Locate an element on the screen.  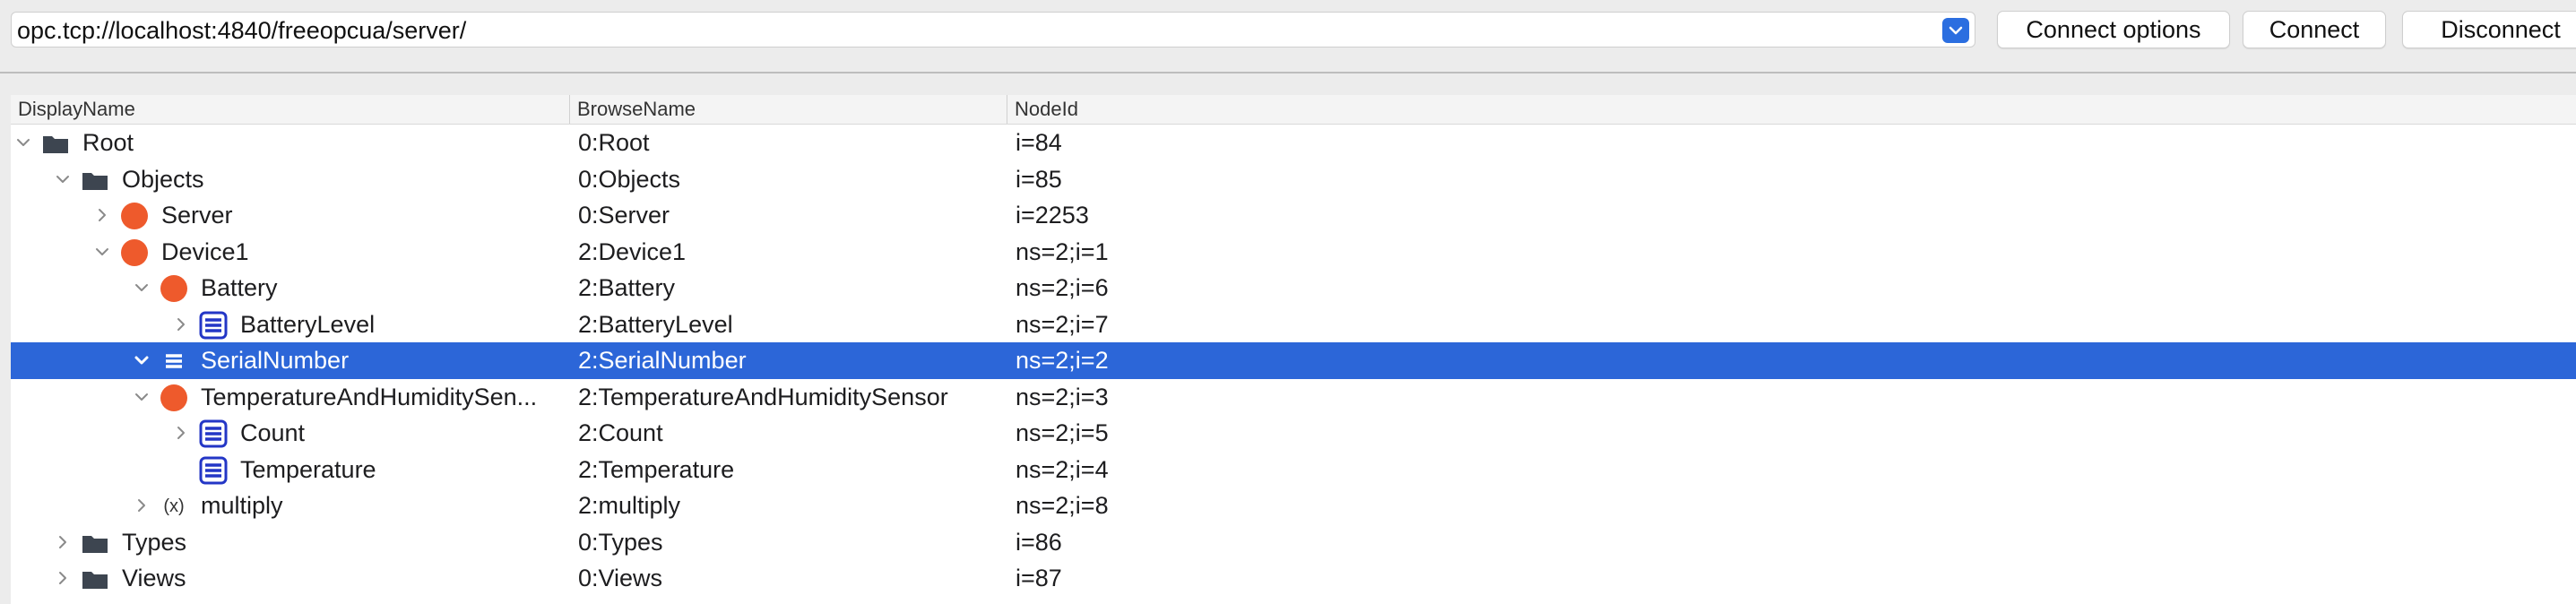
displayname-cell: (x) multiply is located at coordinates (284, 506).